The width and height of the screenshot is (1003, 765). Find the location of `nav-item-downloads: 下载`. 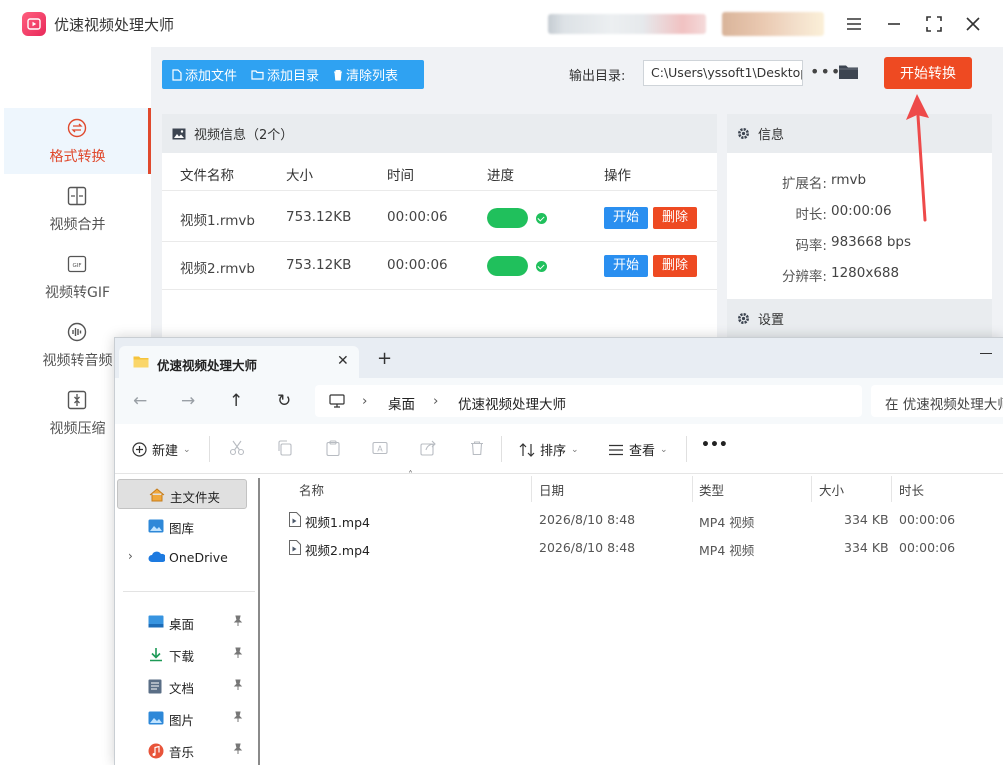

nav-item-downloads: 下载 is located at coordinates (182, 654).